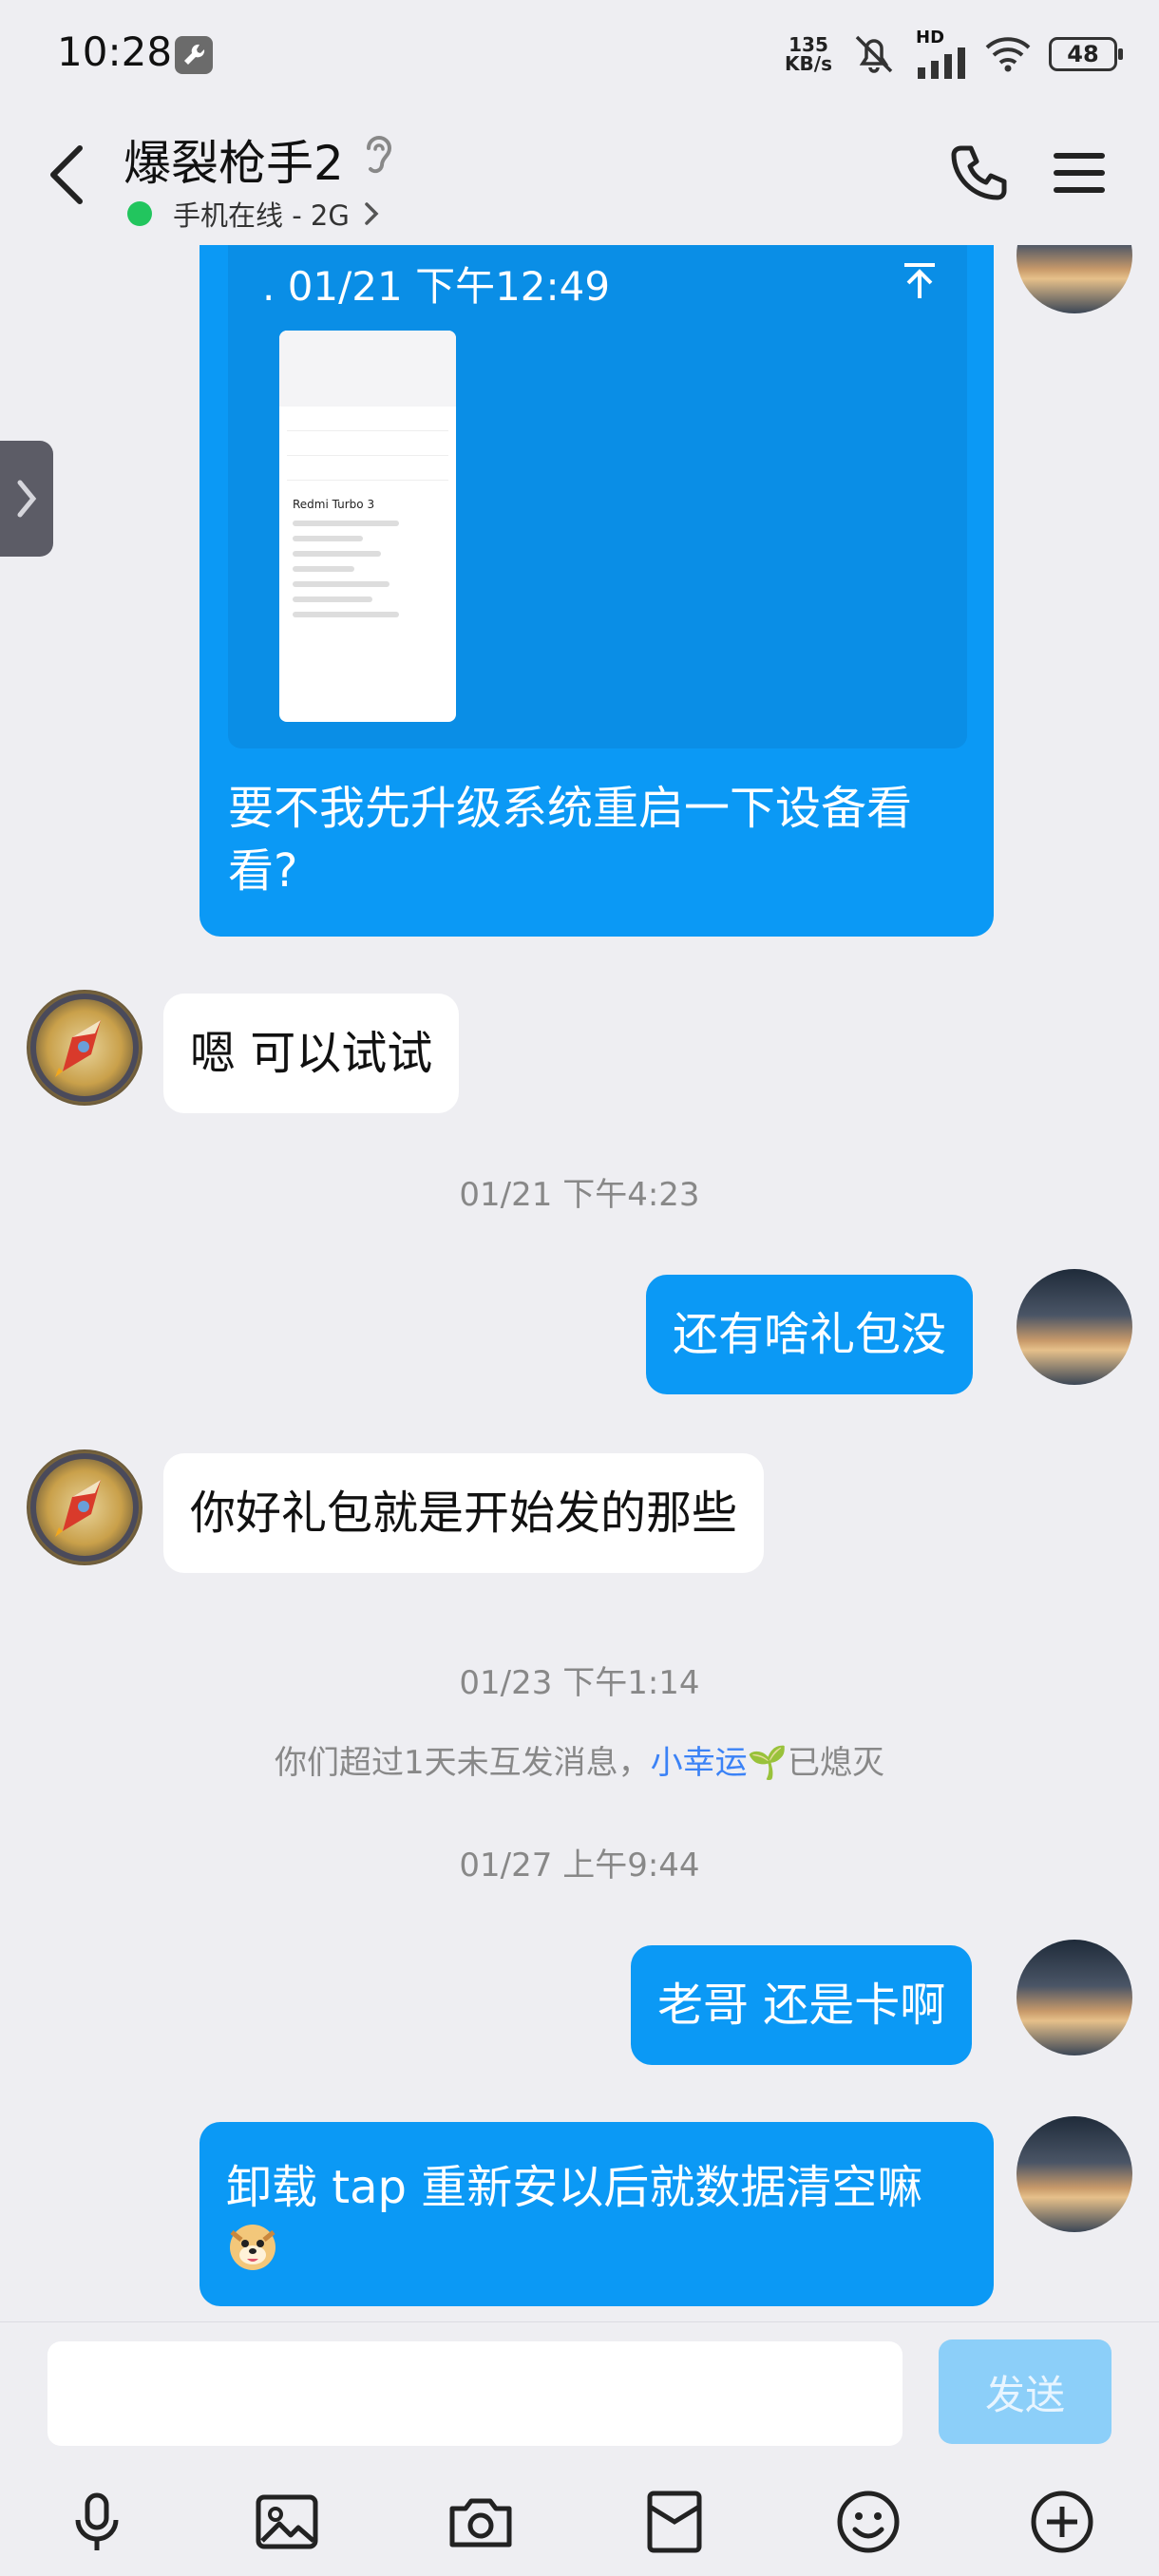 The height and width of the screenshot is (2576, 1159). I want to click on online-dot, so click(139, 213).